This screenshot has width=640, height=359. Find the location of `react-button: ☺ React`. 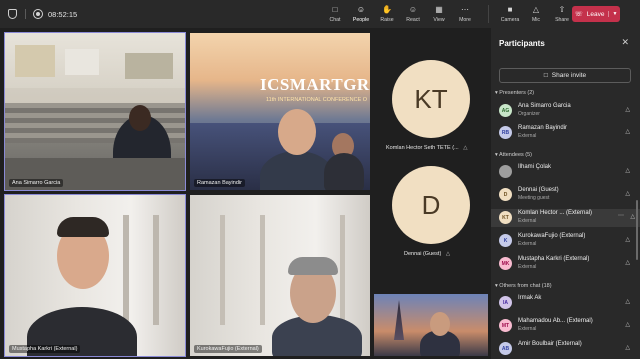

react-button: ☺ React is located at coordinates (413, 14).